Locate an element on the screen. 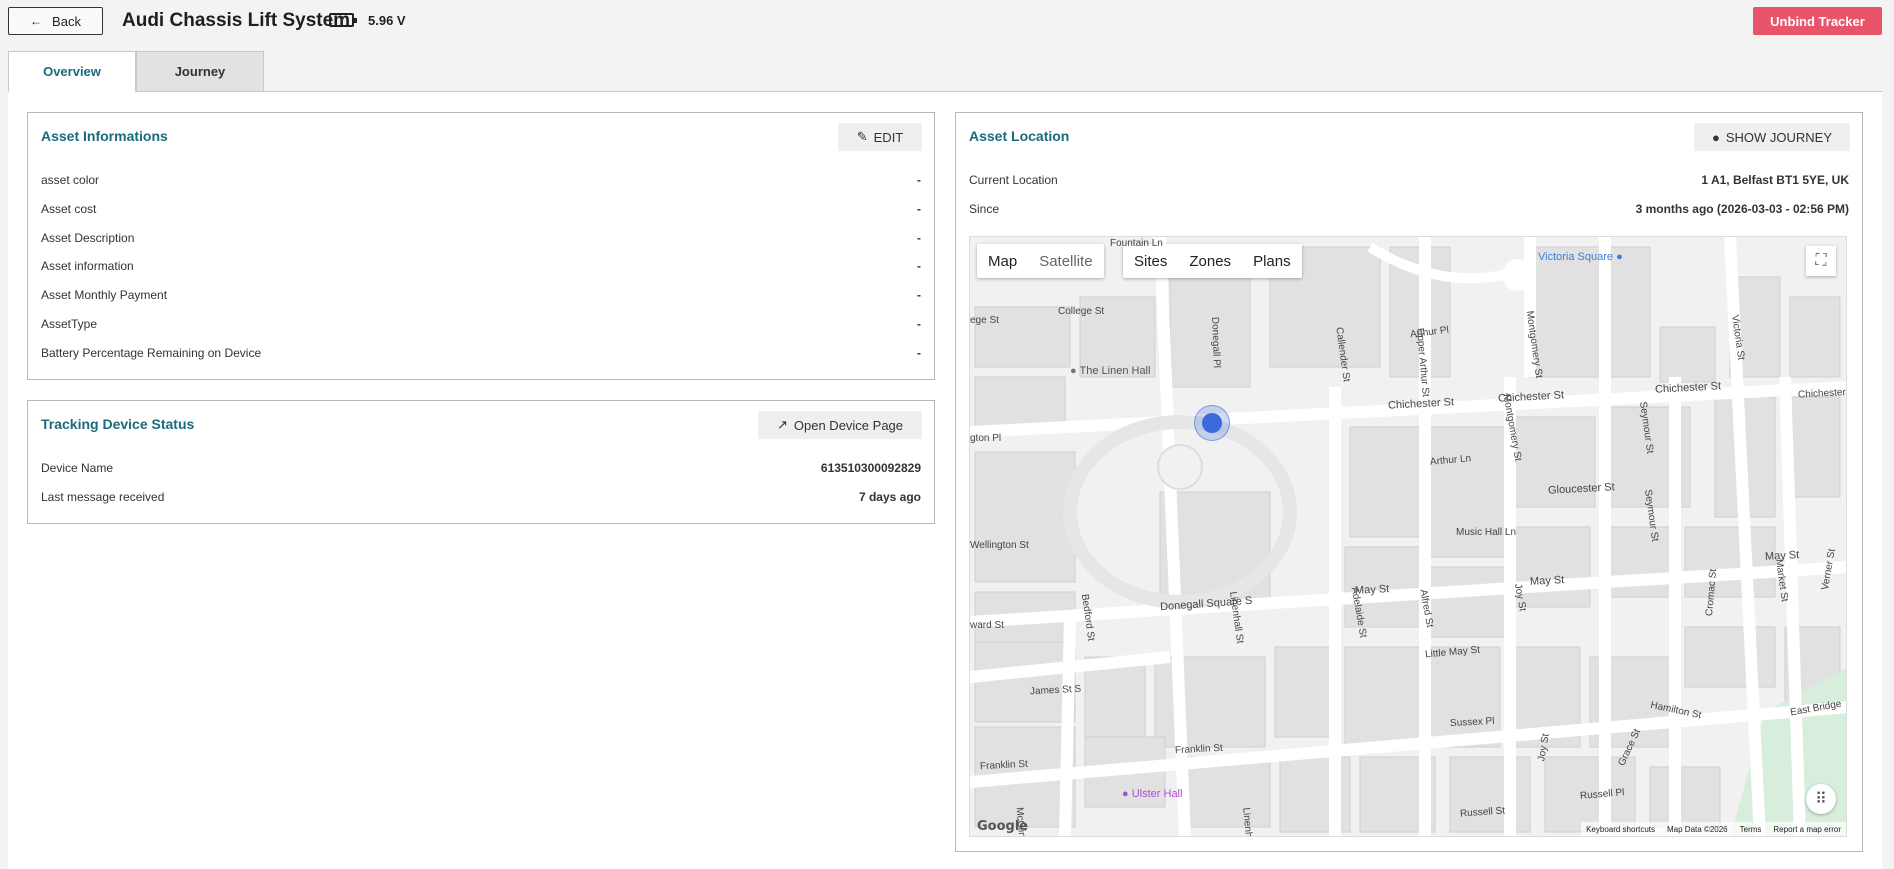 The width and height of the screenshot is (1894, 869). back-button: ← Back is located at coordinates (55, 21).